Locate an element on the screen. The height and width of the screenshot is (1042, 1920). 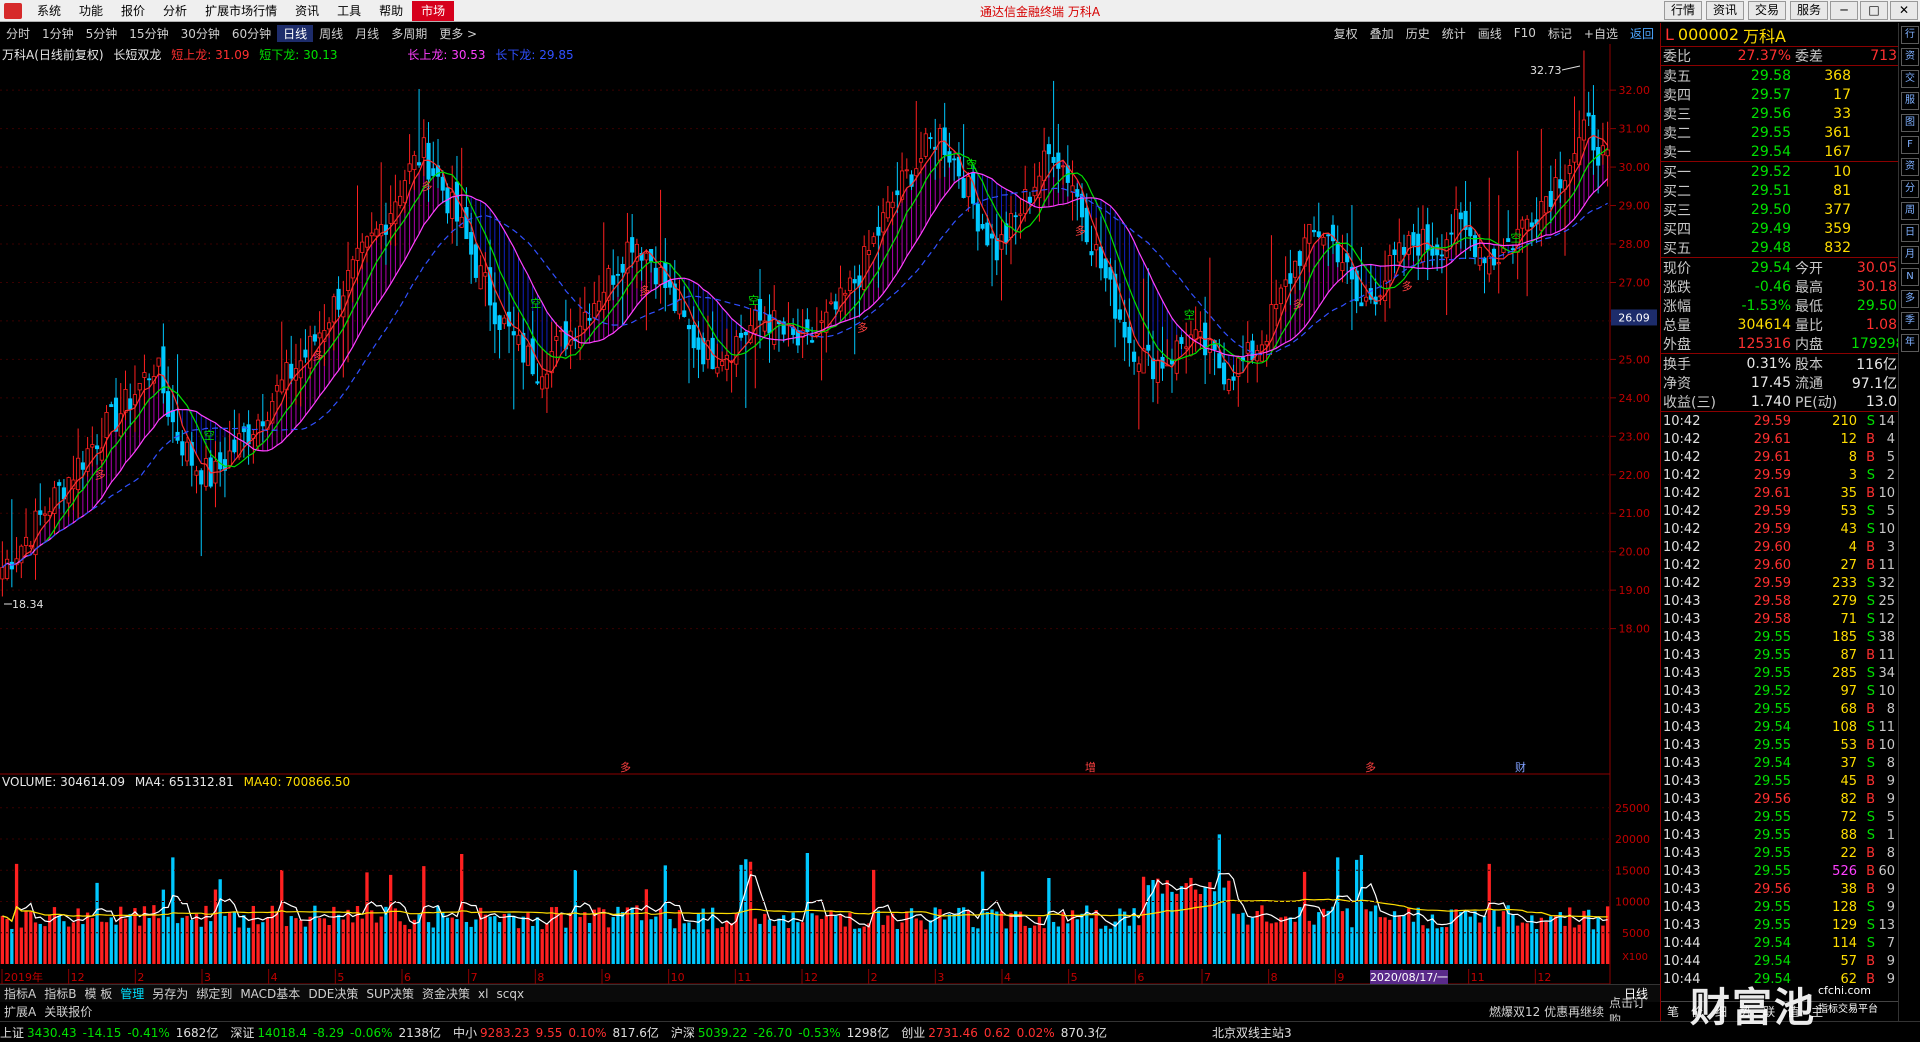
close-icon: ✕ is located at coordinates (1904, 10).